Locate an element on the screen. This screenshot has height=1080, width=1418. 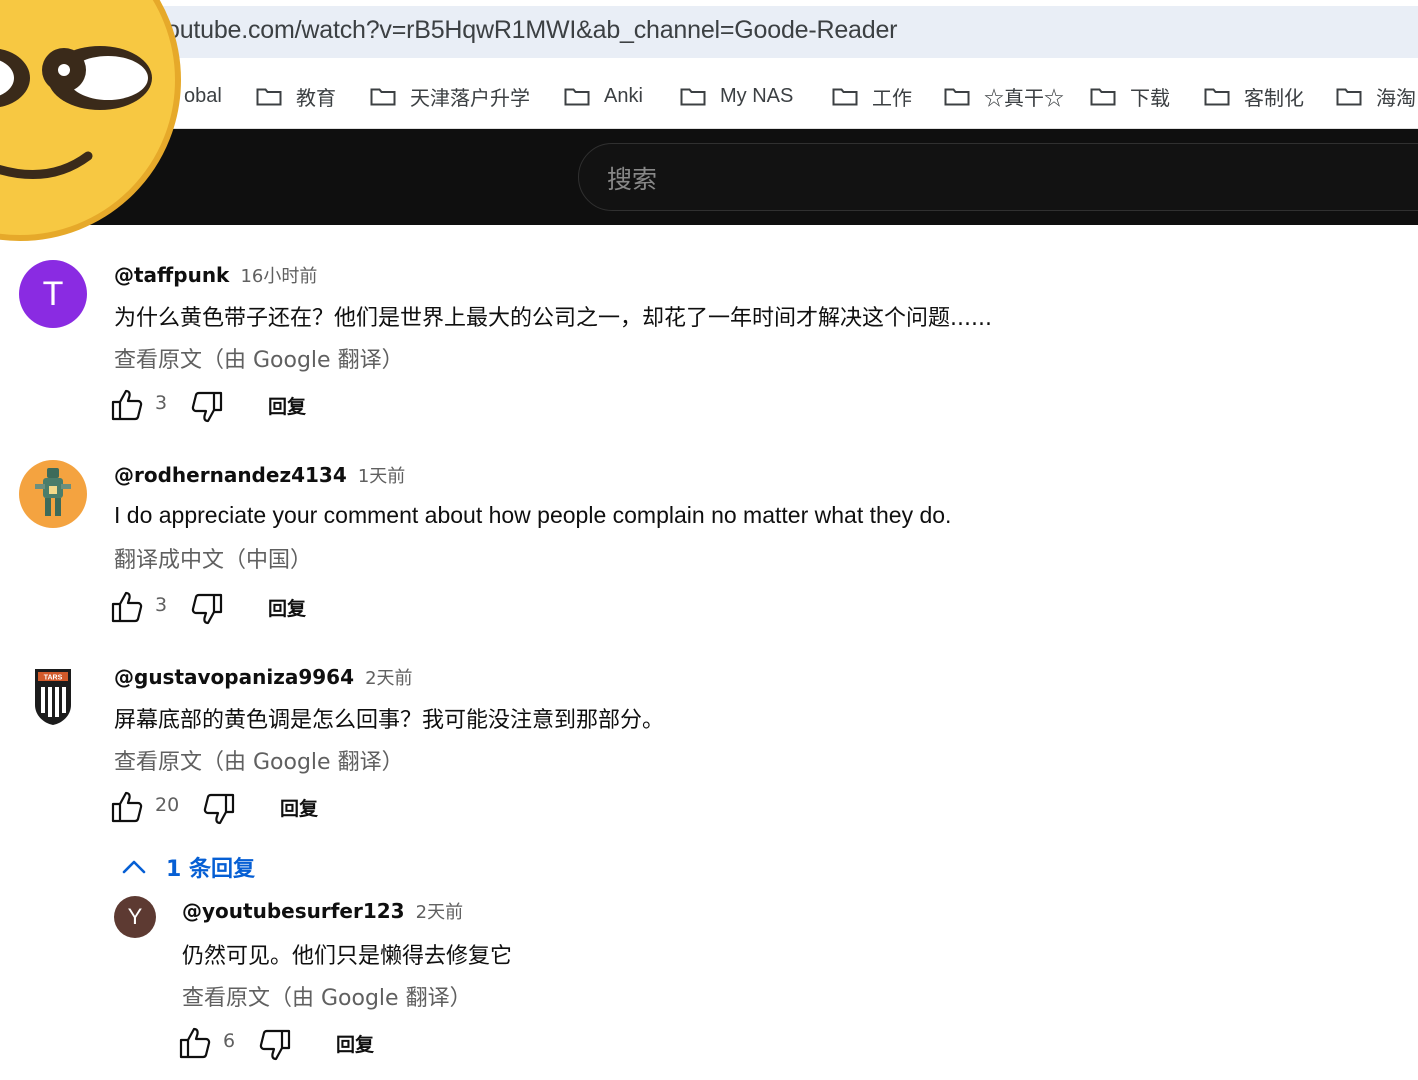
tars-shield-icon: TARS is located at coordinates (53, 697).